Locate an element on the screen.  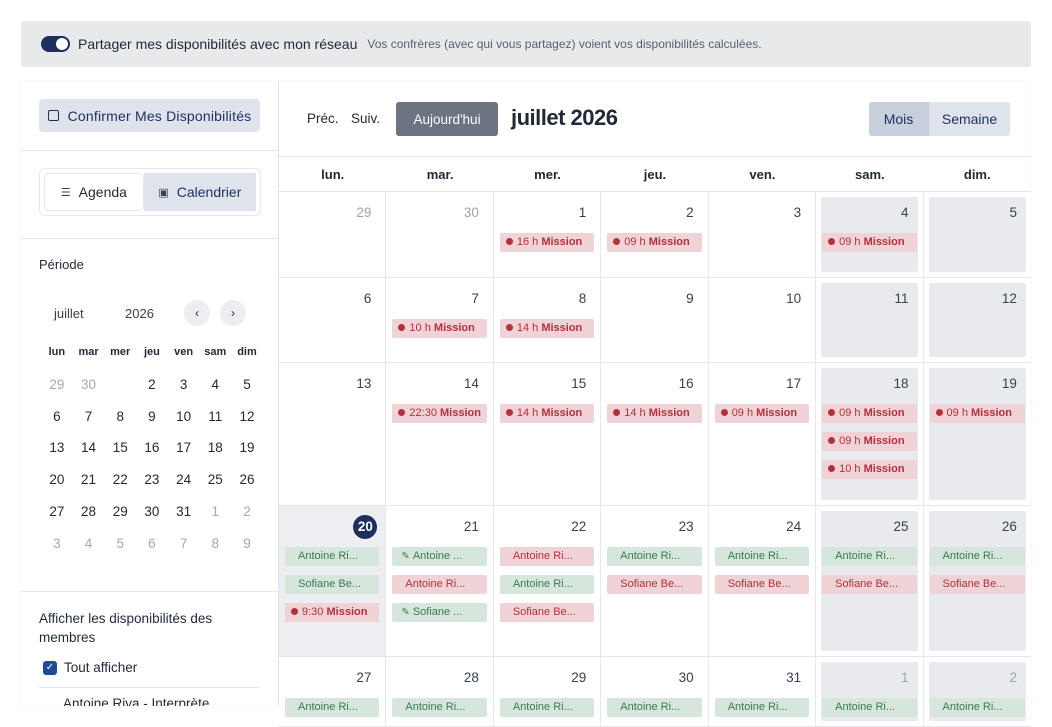
day-cell: 30 is located at coordinates (440, 234).